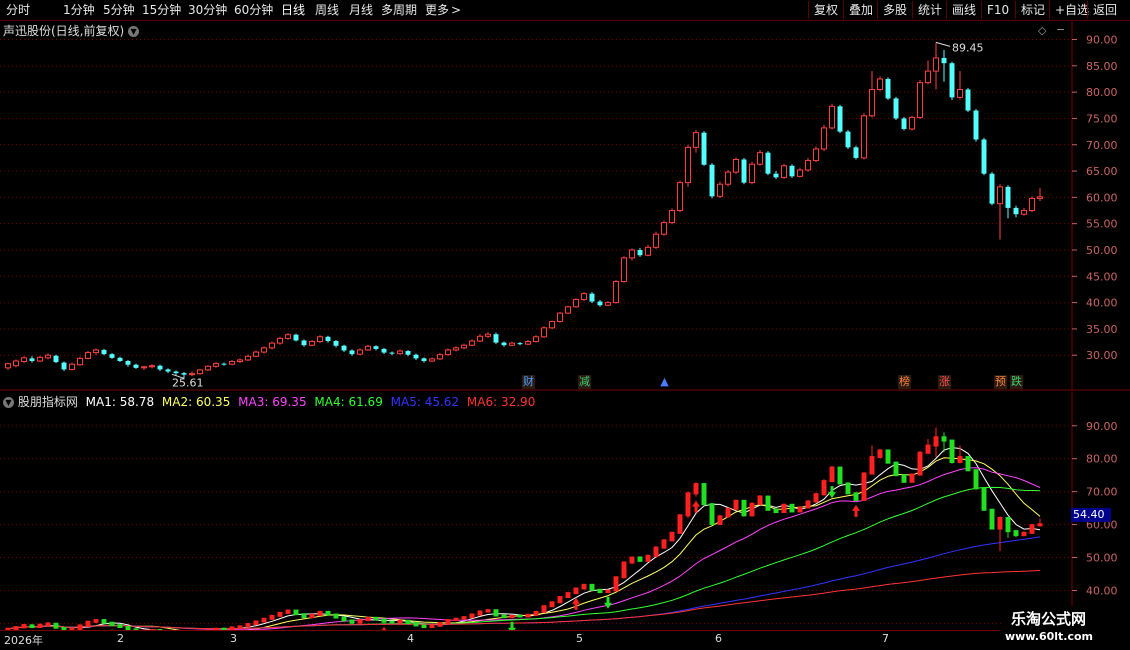 The height and width of the screenshot is (650, 1130). Describe the element at coordinates (528, 382) in the screenshot. I see `event-marker: 财` at that location.